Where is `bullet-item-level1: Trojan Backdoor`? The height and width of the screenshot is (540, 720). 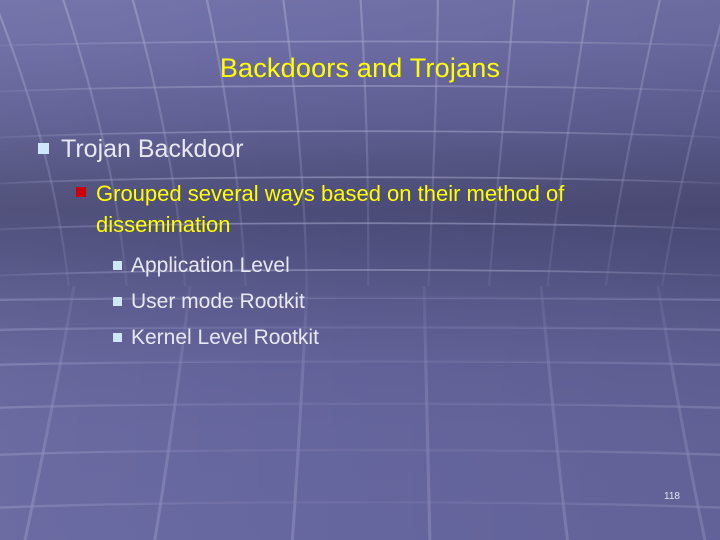 bullet-item-level1: Trojan Backdoor is located at coordinates (368, 149).